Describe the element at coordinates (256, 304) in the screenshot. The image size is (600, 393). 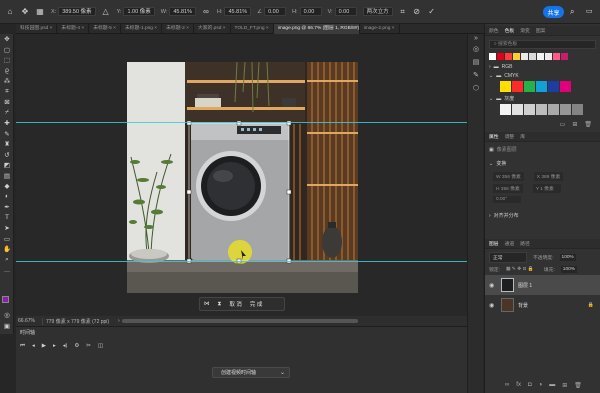
I see `confirm-transform-button: 完 成` at that location.